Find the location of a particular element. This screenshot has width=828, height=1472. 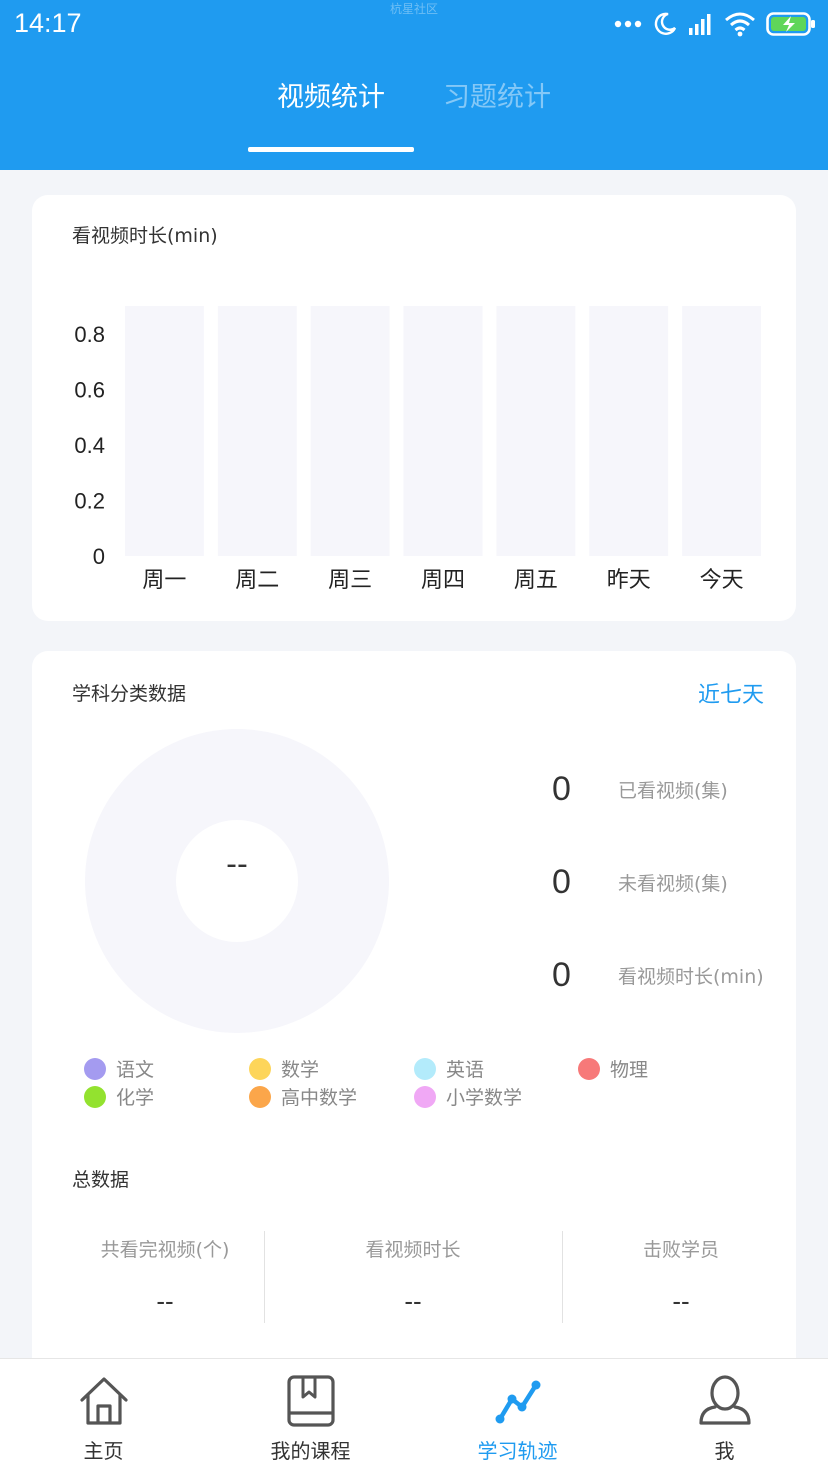

legend-label: 物理 is located at coordinates (629, 1070).